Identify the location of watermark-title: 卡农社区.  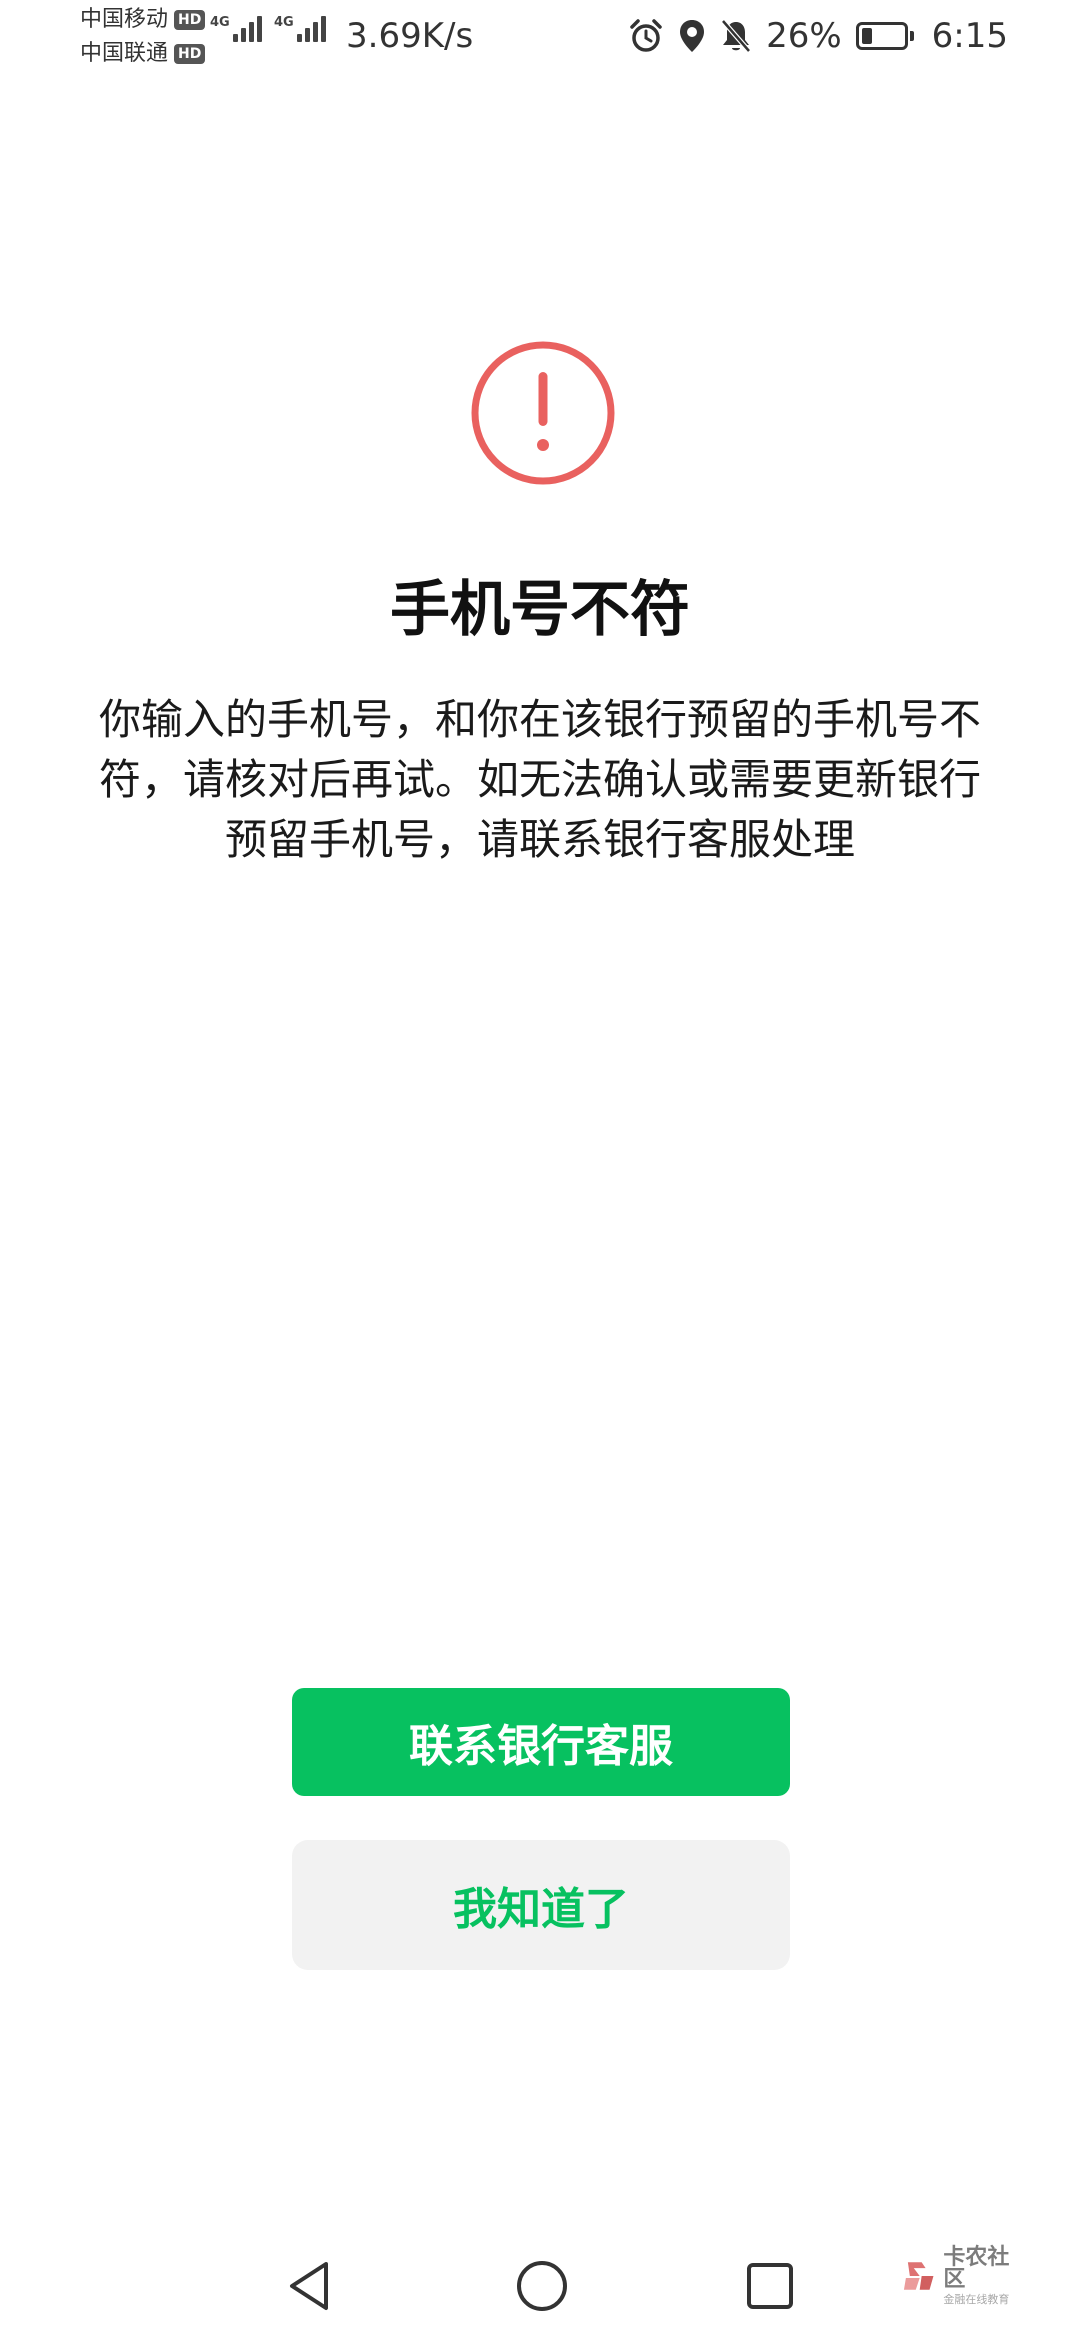
(976, 2268).